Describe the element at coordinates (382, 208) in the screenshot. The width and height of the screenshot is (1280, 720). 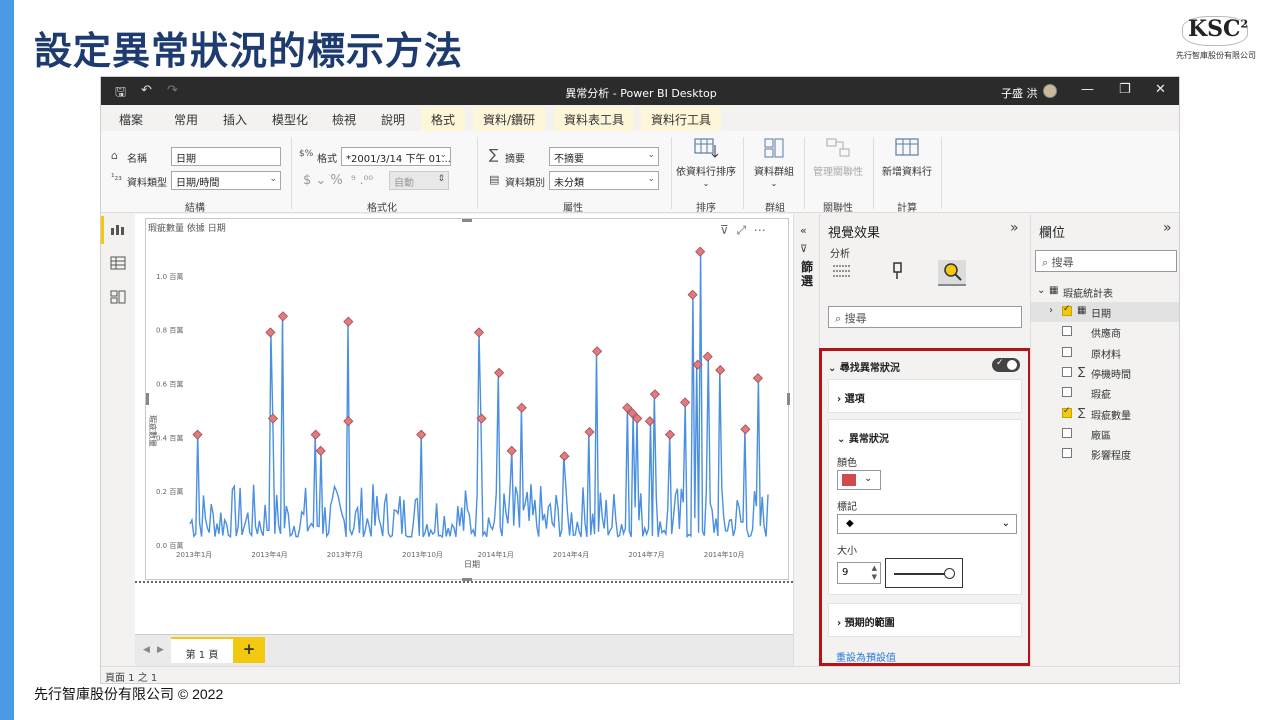
I see `group-format: 格式化` at that location.